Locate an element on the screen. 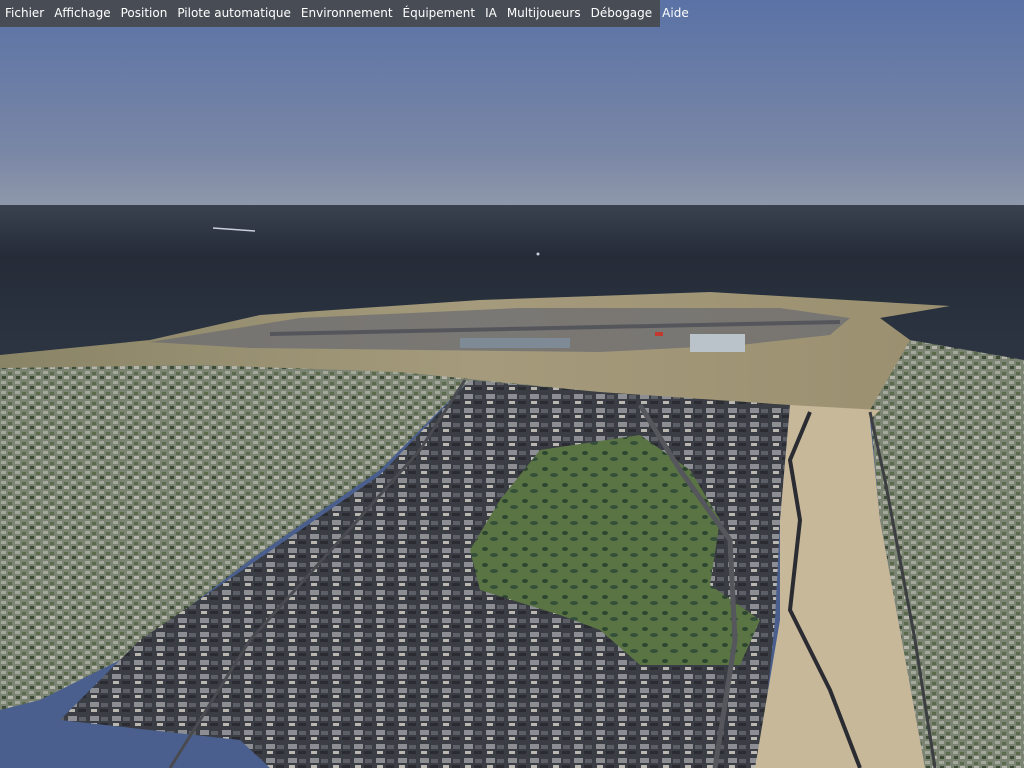  menu-ia: IA is located at coordinates (491, 13).